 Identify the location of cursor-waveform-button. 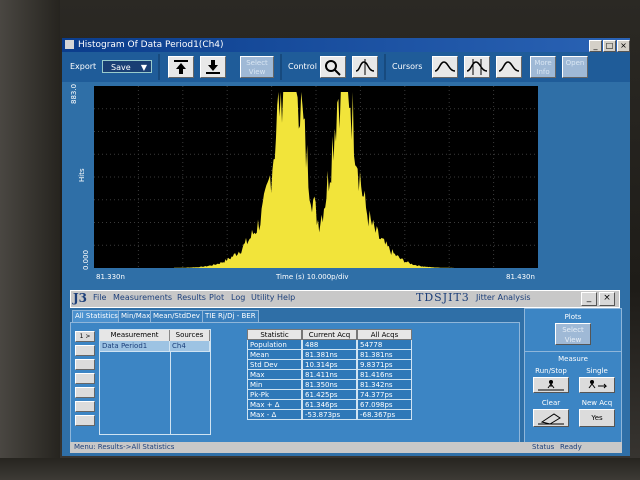
(445, 67).